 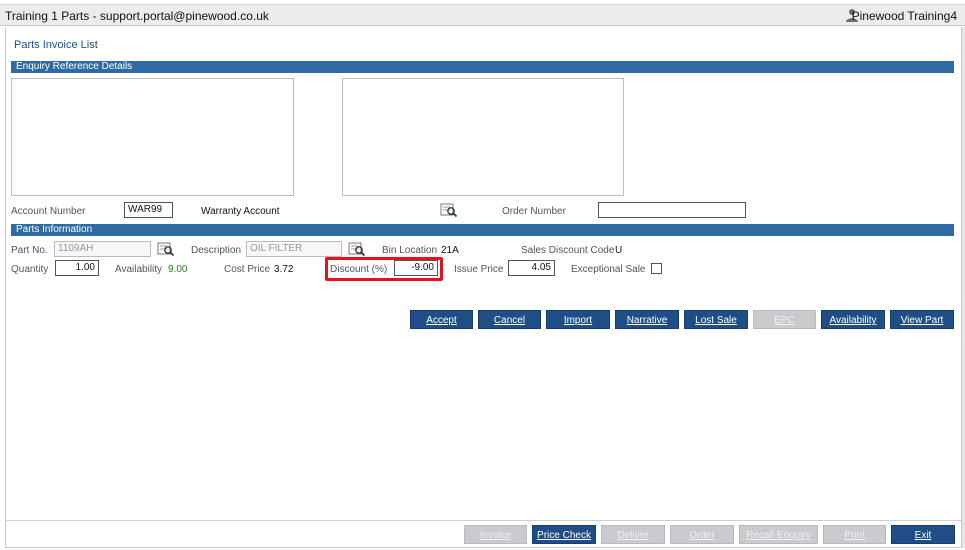 What do you see at coordinates (152, 137) in the screenshot?
I see `enquiry-reference-box-left` at bounding box center [152, 137].